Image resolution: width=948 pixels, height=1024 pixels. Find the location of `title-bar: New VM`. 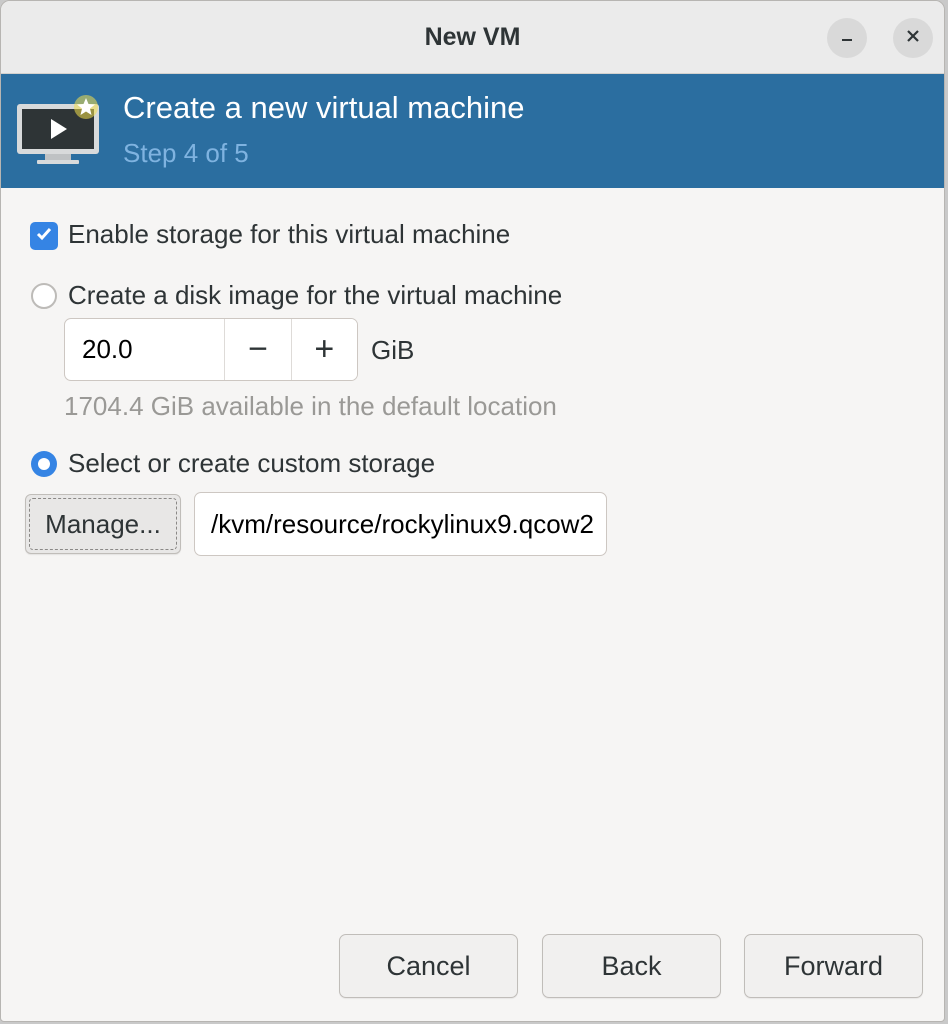

title-bar: New VM is located at coordinates (472, 37).